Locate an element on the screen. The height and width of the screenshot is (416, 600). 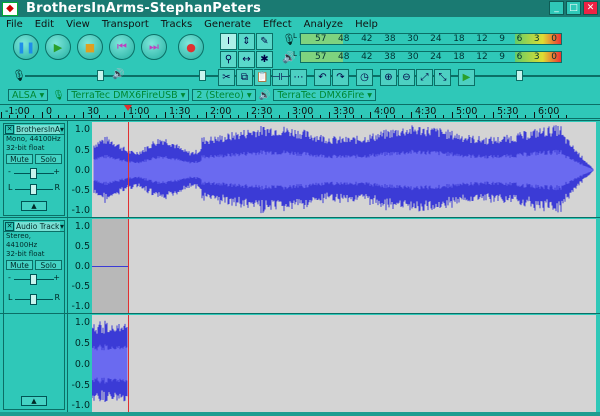
envelope-tool: ⇕ is located at coordinates (246, 41).